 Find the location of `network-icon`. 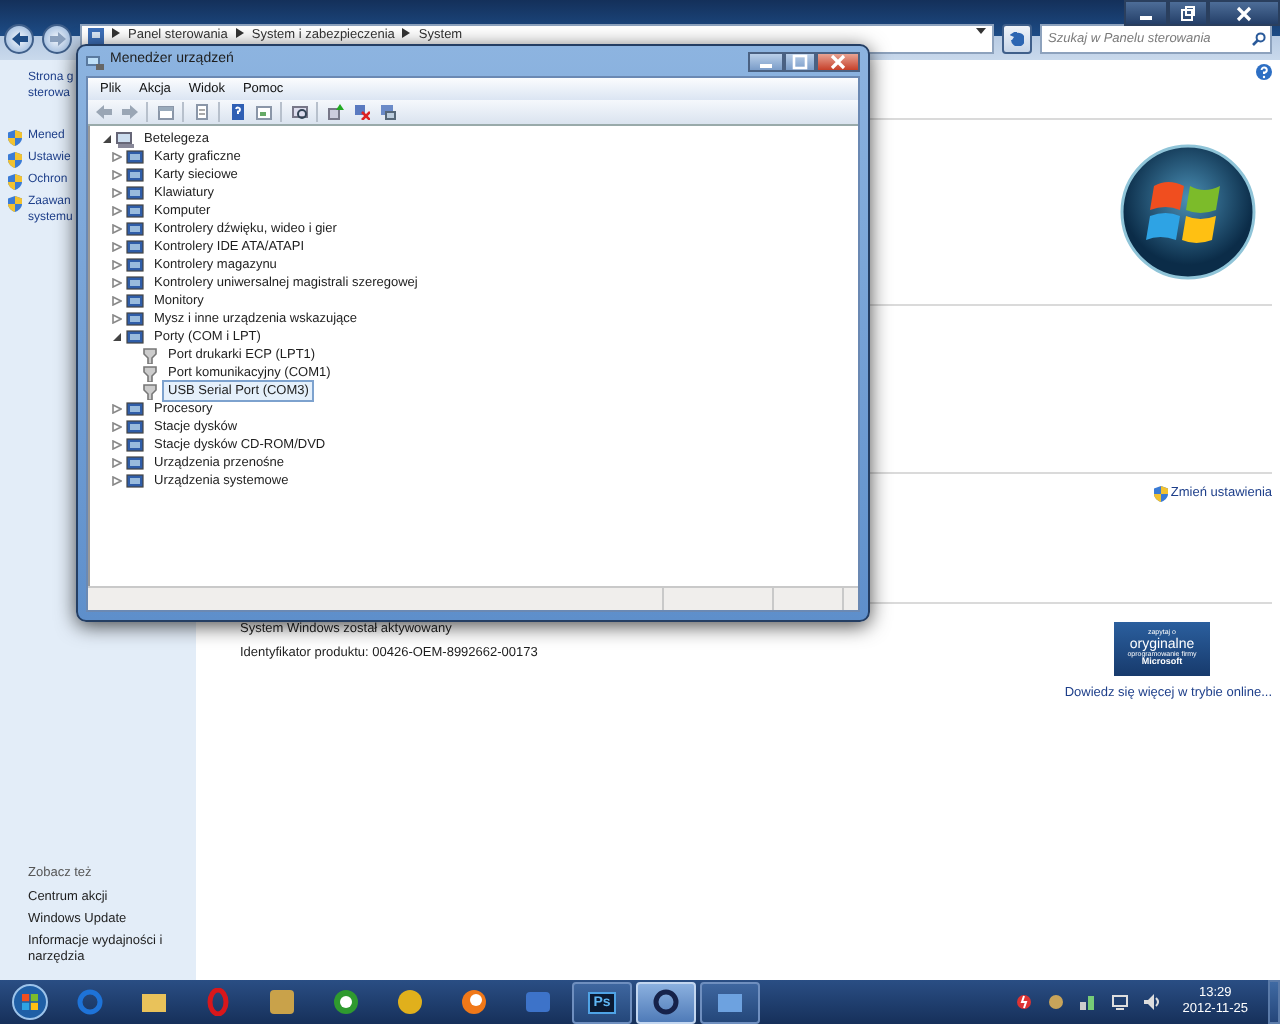

network-icon is located at coordinates (1088, 1002).